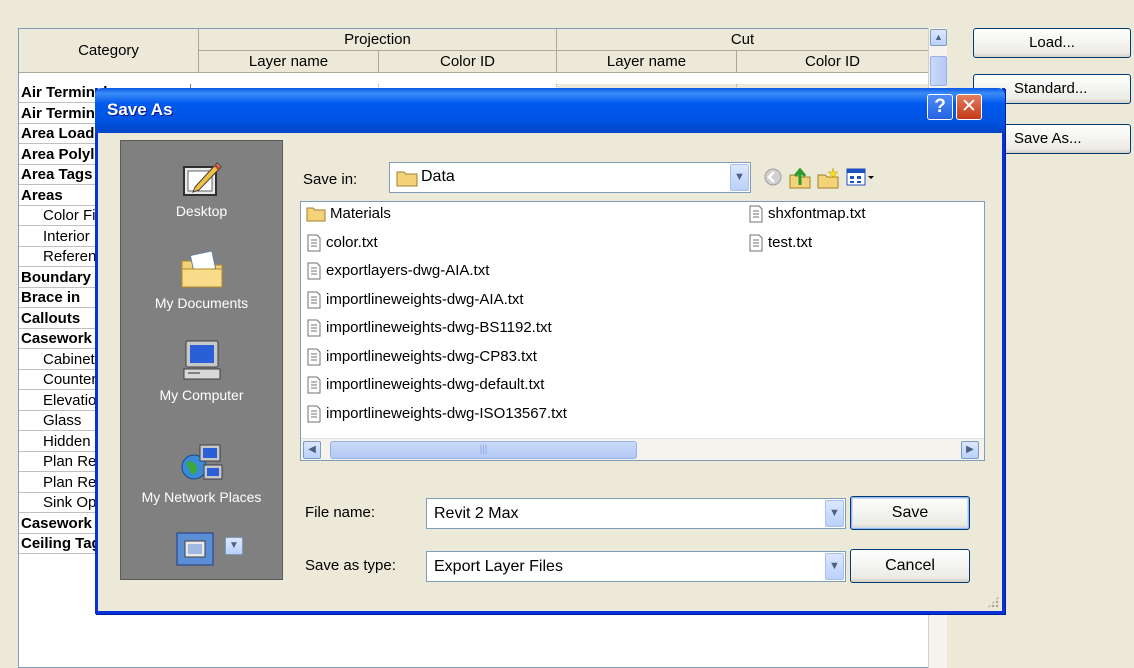 This screenshot has height=668, width=1134. What do you see at coordinates (833, 62) in the screenshot?
I see `cut-color-id-header: Color ID` at bounding box center [833, 62].